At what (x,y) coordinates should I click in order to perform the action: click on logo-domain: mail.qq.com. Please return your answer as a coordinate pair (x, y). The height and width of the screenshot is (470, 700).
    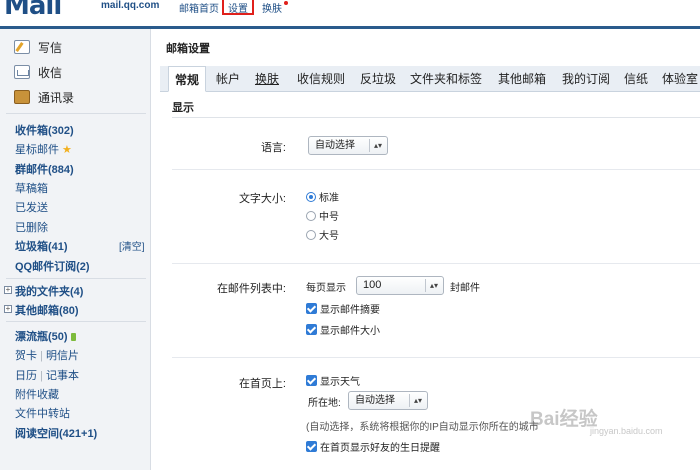
    Looking at the image, I should click on (130, 5).